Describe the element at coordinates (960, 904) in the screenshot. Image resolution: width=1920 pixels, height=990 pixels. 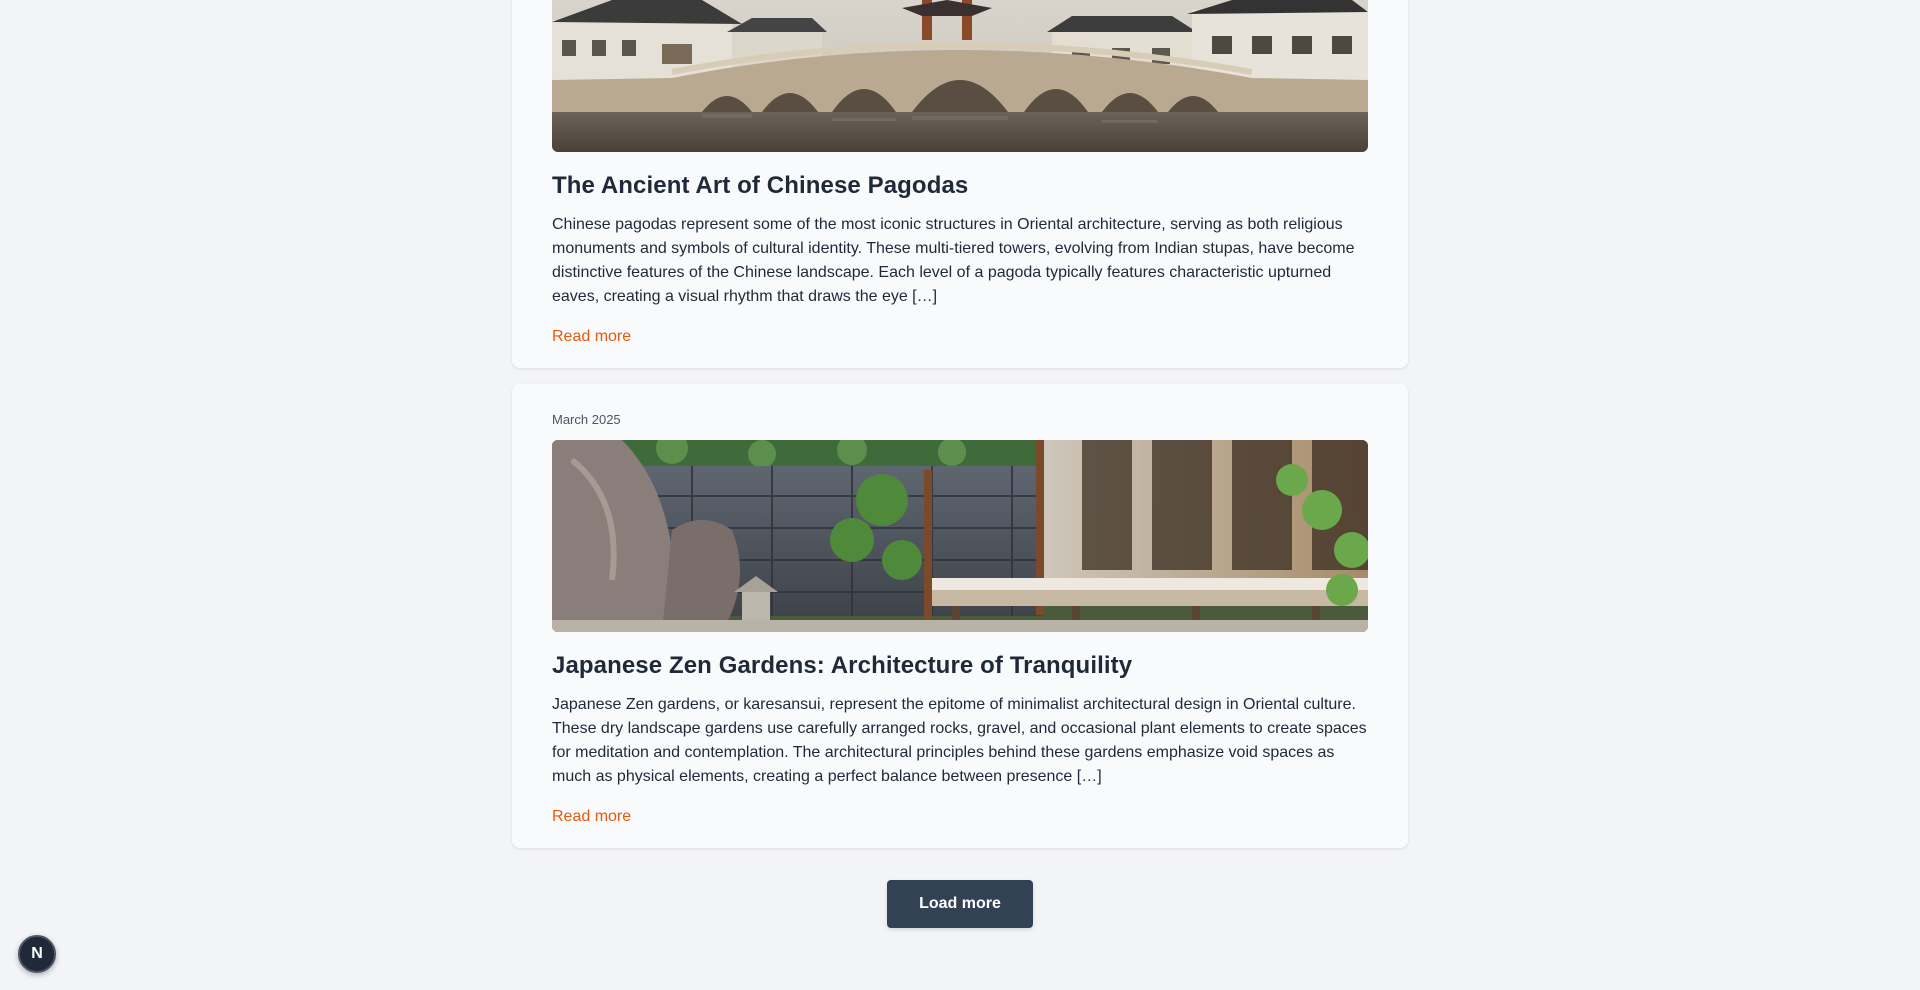
I see `load-more-button: Load more` at that location.